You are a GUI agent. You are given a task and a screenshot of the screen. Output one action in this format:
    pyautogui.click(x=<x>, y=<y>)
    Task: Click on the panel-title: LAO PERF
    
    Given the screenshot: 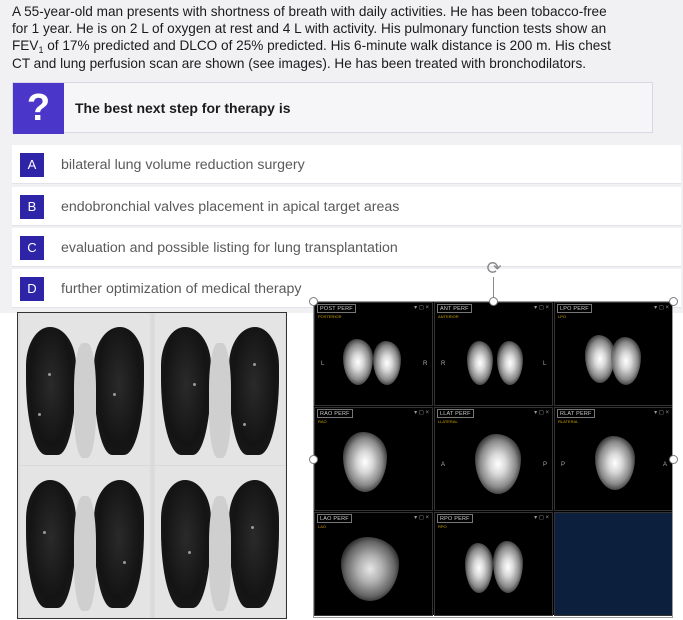 What is the action you would take?
    pyautogui.click(x=334, y=518)
    